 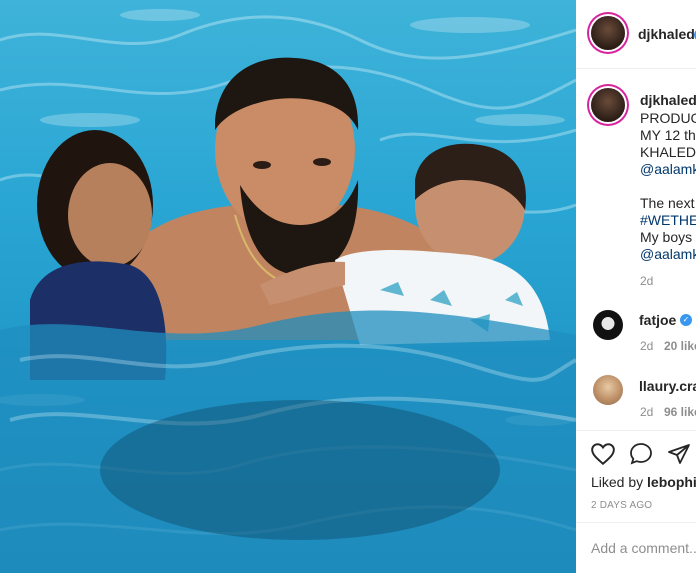 I want to click on comment-likes: 96 likes, so click(x=680, y=412).